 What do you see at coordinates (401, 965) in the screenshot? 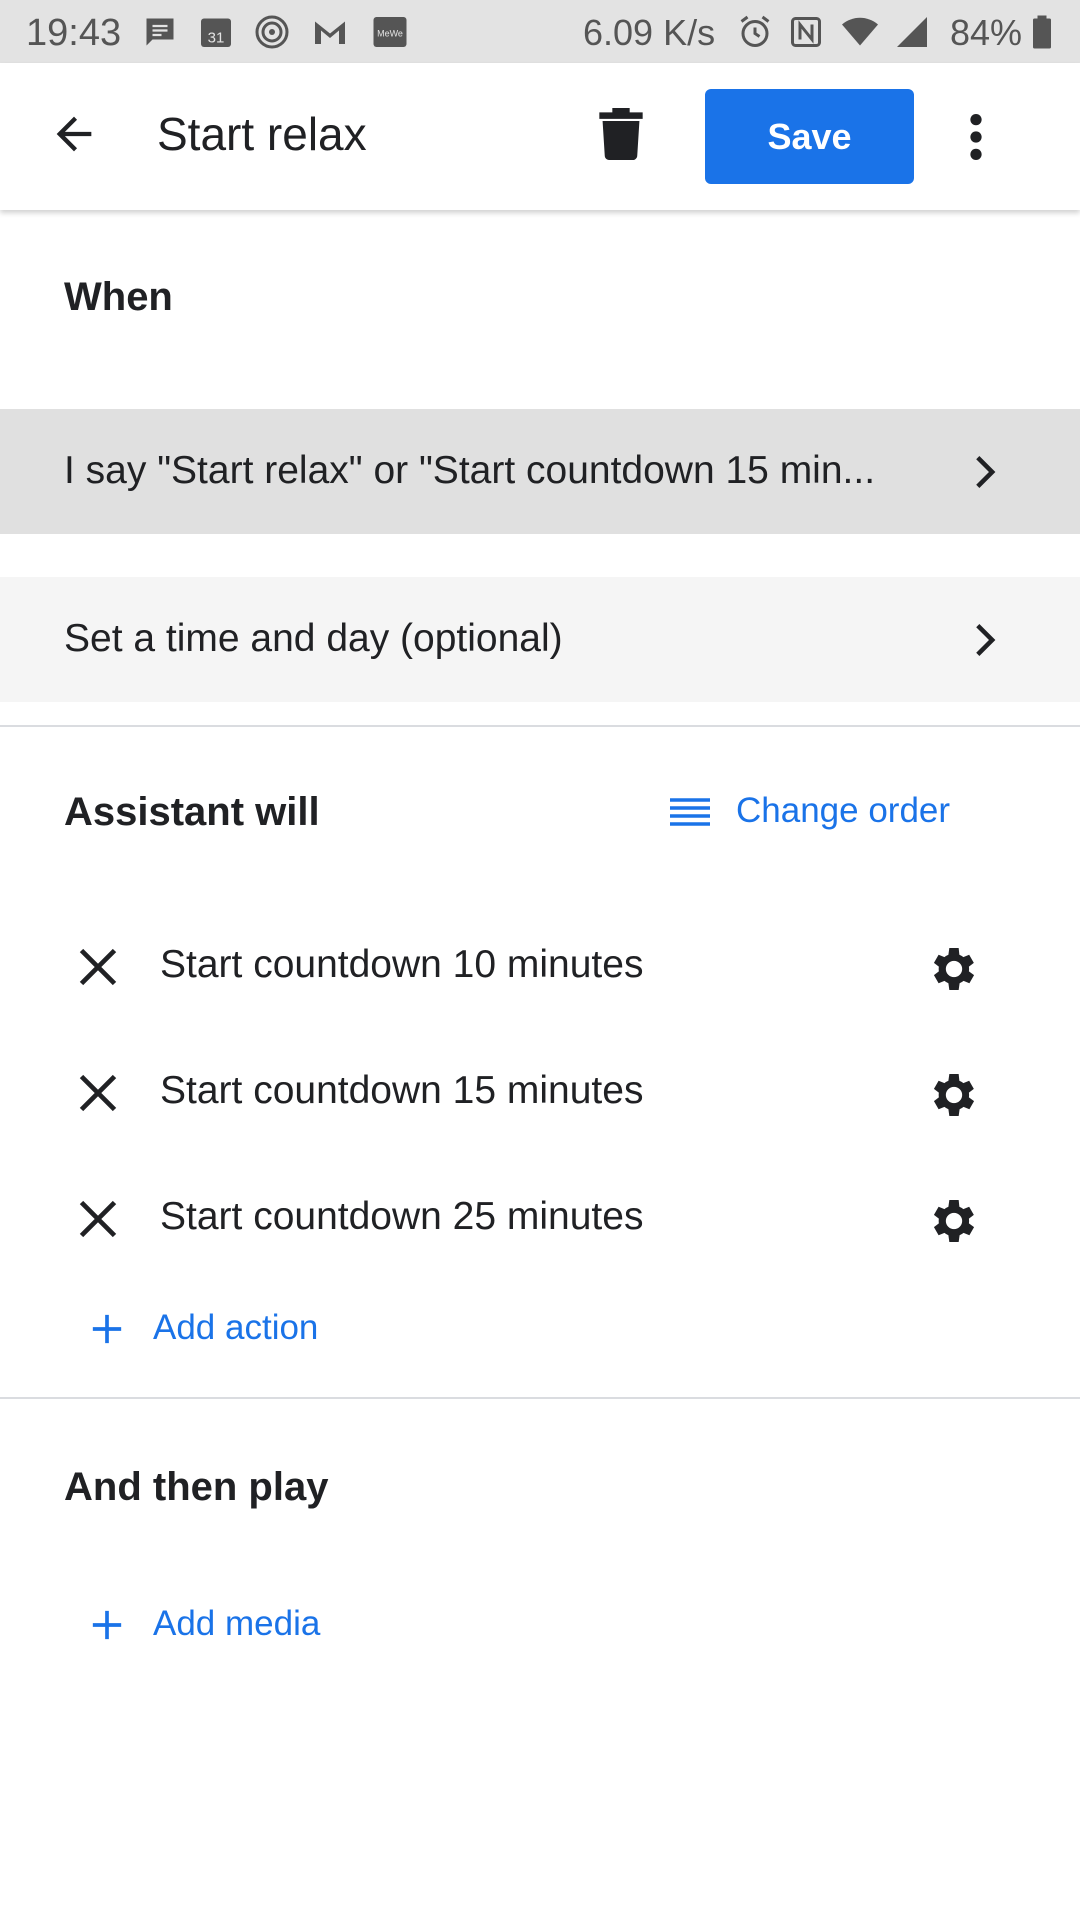
I see `action-label: Start countdown 10 minutes` at bounding box center [401, 965].